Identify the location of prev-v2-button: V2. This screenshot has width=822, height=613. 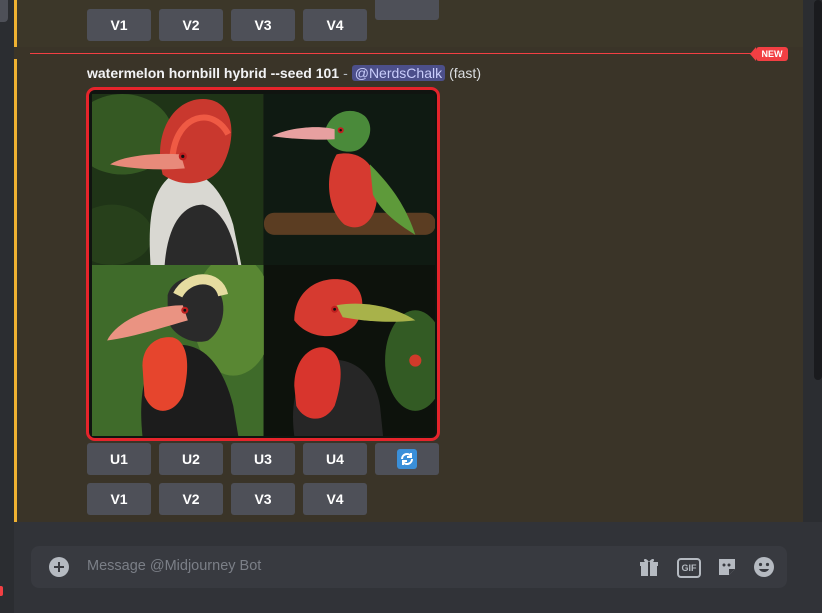
(191, 25).